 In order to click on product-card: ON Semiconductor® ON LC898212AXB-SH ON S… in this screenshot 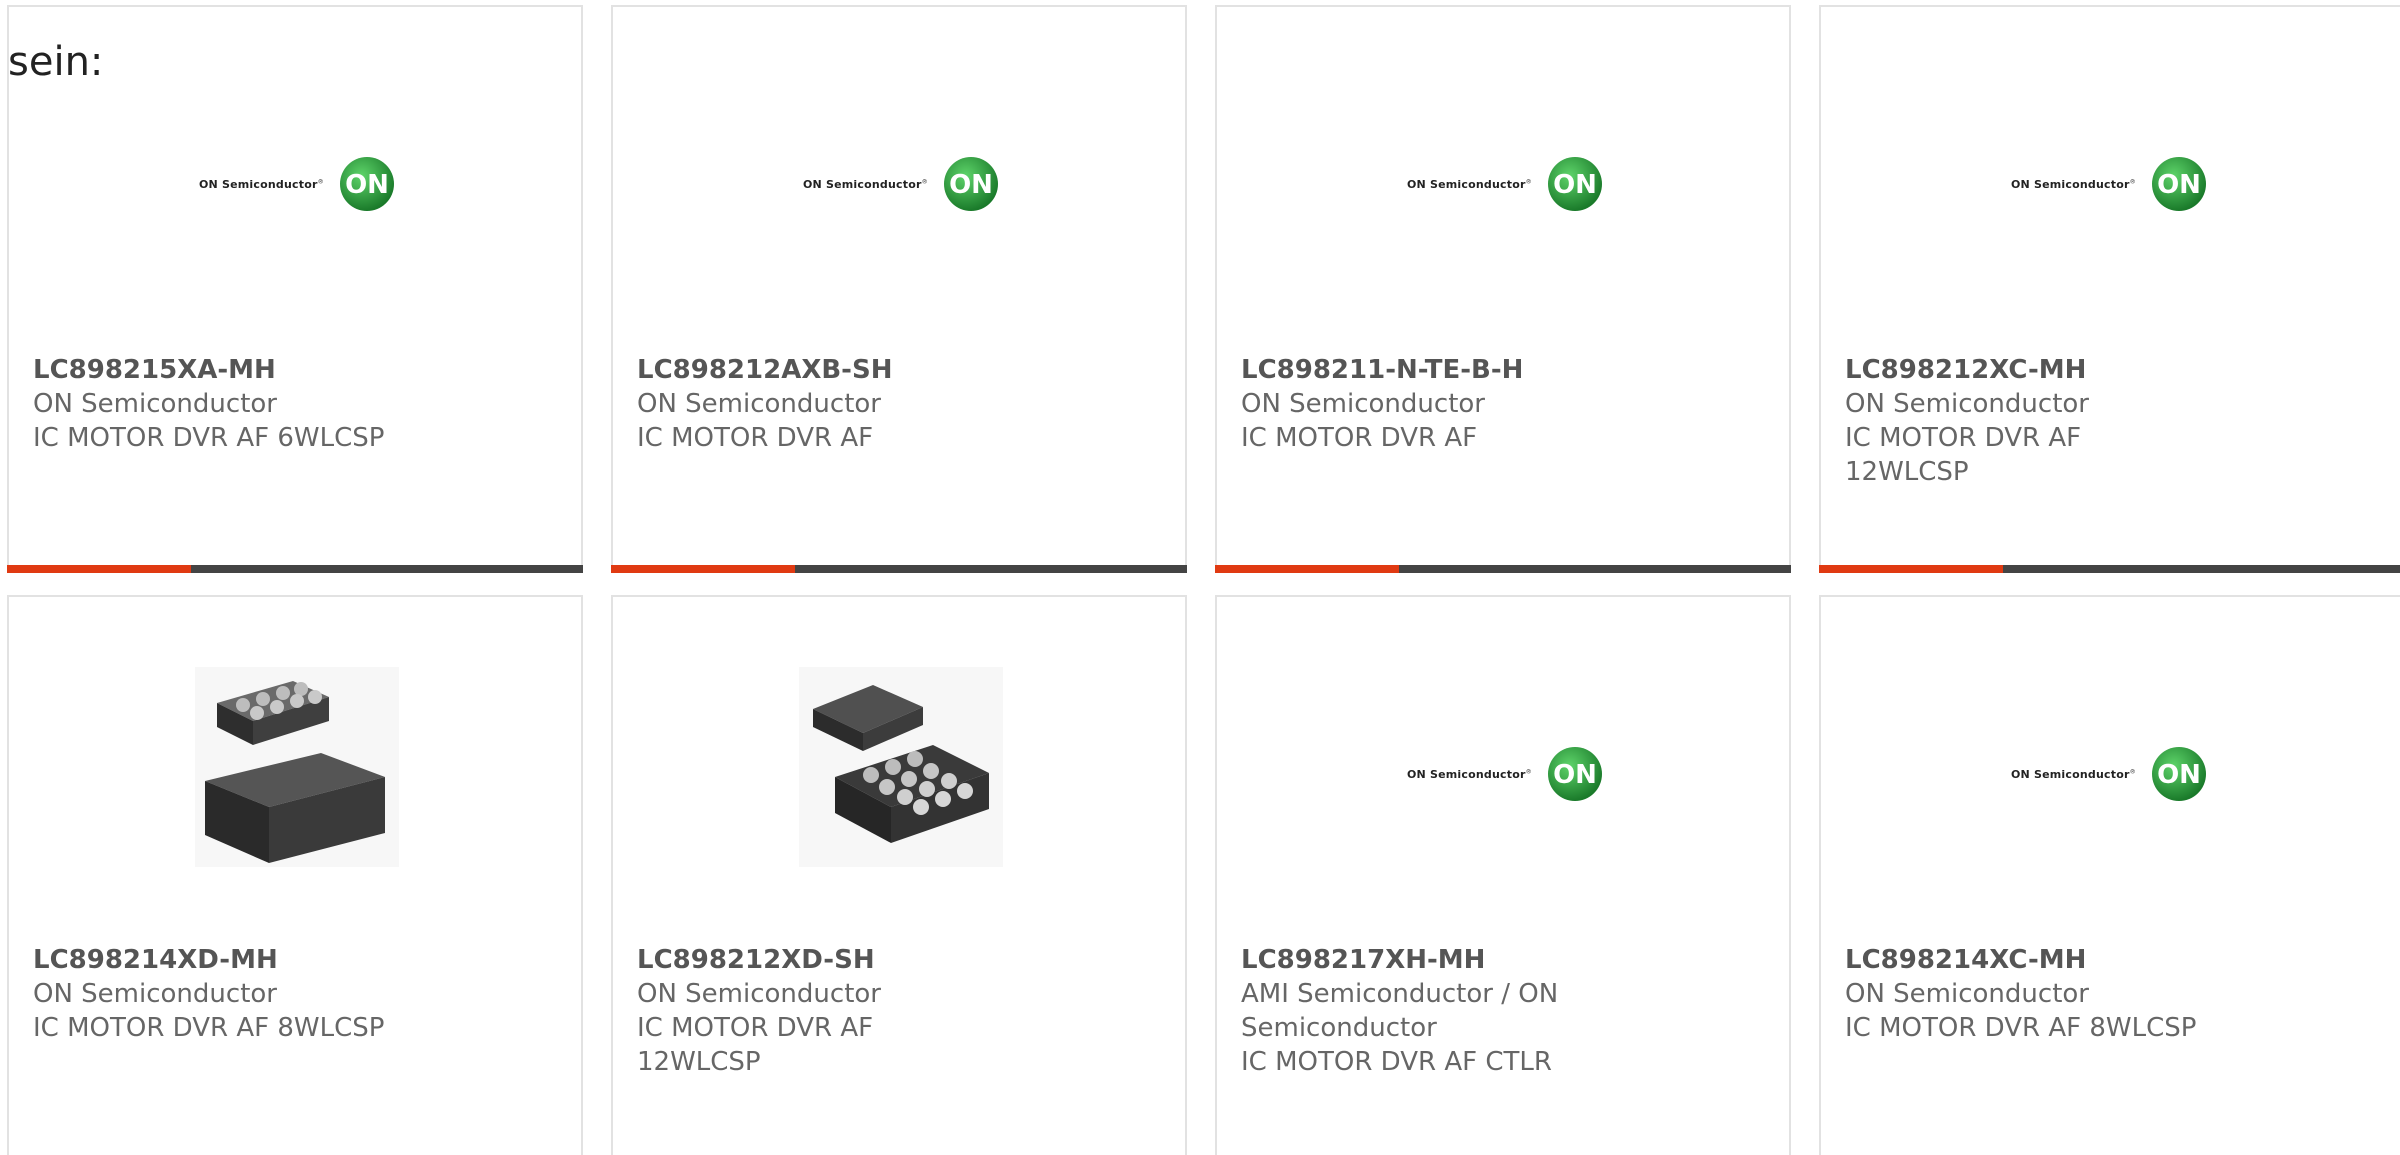, I will do `click(899, 289)`.